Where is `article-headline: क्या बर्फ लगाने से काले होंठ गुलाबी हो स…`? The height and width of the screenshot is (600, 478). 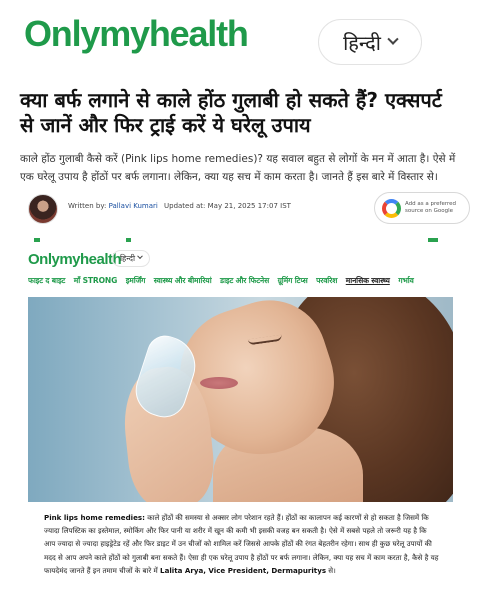
article-headline: क्या बर्फ लगाने से काले होंठ गुलाबी हो स… is located at coordinates (231, 112).